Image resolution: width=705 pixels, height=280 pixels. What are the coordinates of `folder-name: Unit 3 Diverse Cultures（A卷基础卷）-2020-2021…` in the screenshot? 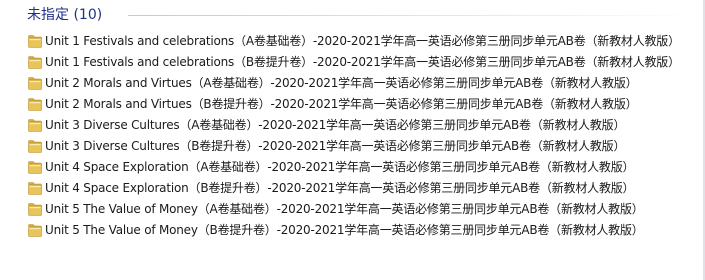 It's located at (335, 125).